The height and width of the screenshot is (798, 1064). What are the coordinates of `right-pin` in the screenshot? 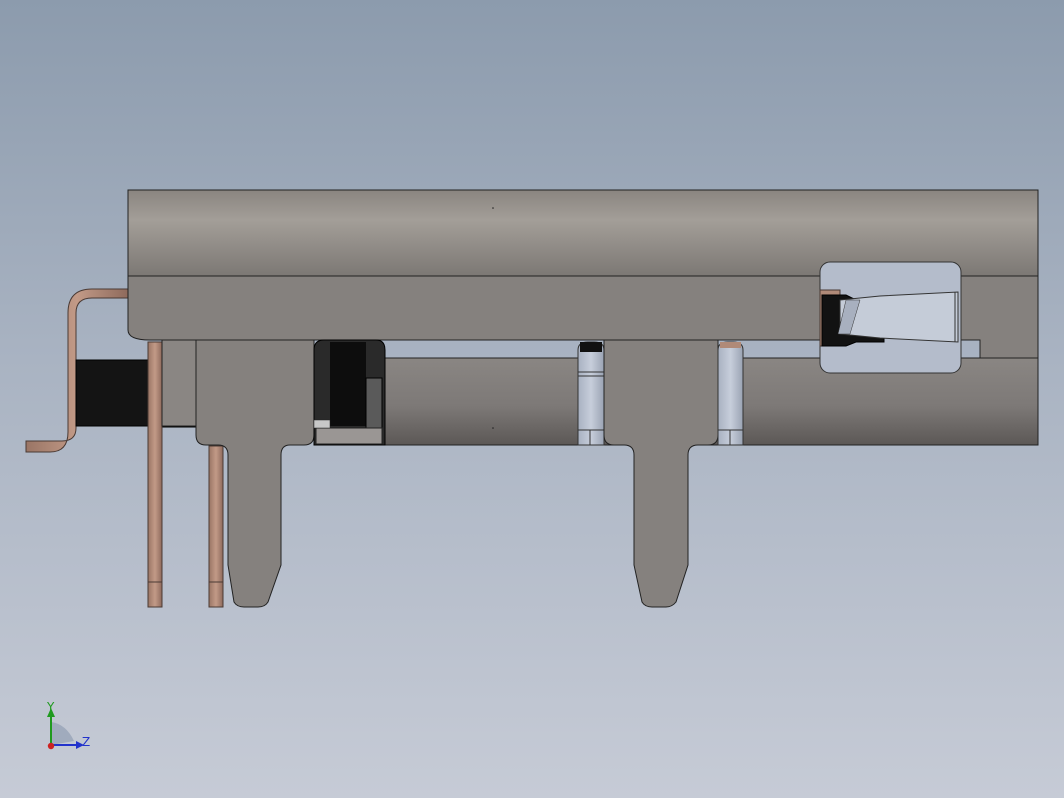 It's located at (730, 393).